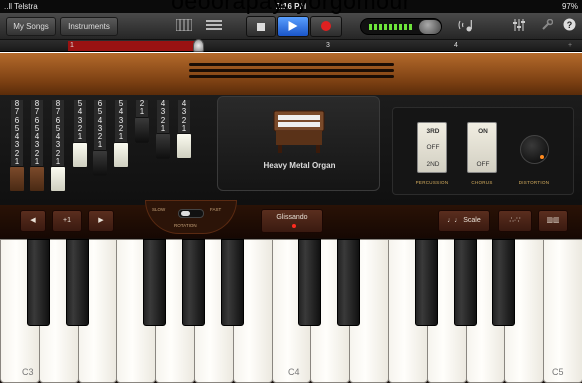 This screenshot has width=582, height=383. What do you see at coordinates (291, 46) in the screenshot?
I see `timeline-ruler: 1 3 4 +` at bounding box center [291, 46].